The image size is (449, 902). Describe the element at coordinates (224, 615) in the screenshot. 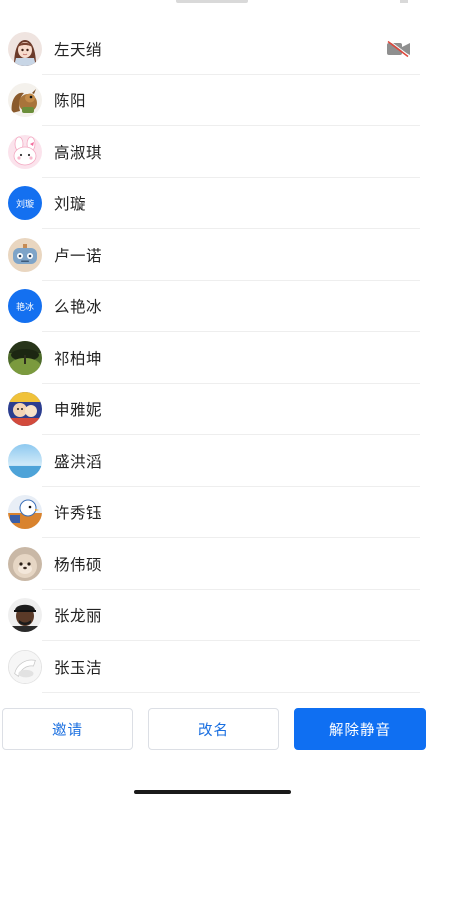

I see `participant-row: 张龙丽` at that location.